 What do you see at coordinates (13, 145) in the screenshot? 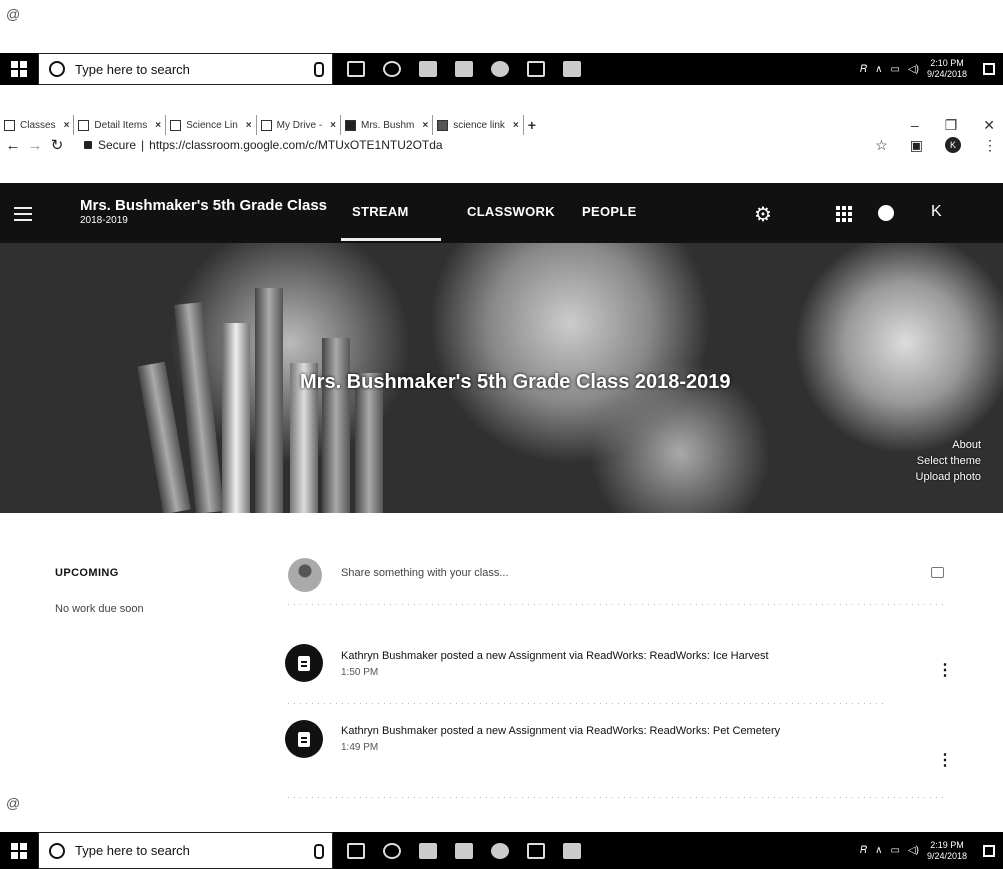
I see `back-arrow-icon: ←` at bounding box center [13, 145].